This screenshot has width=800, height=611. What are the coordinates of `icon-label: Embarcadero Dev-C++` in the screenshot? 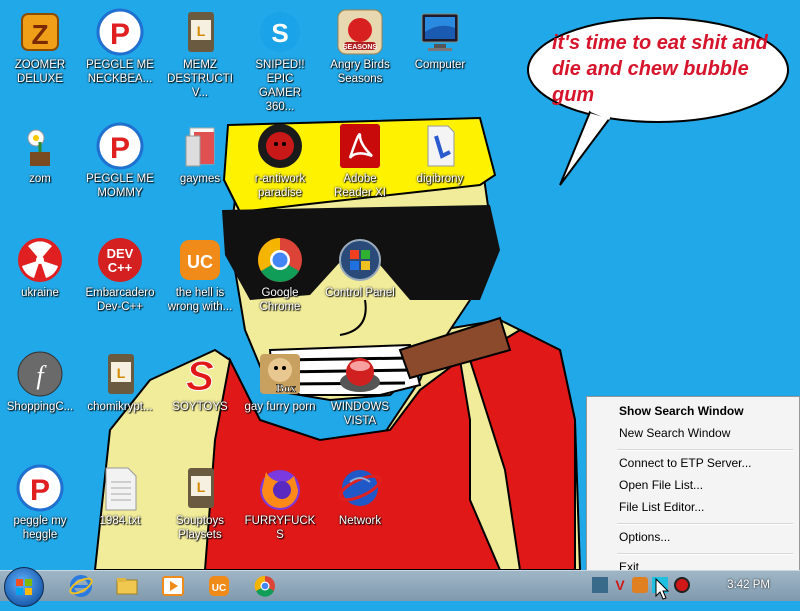 It's located at (120, 300).